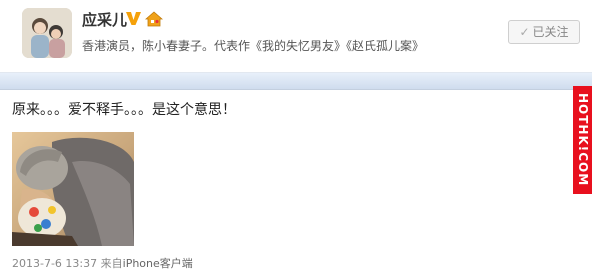 The image size is (592, 280). I want to click on house-icon, so click(154, 19).